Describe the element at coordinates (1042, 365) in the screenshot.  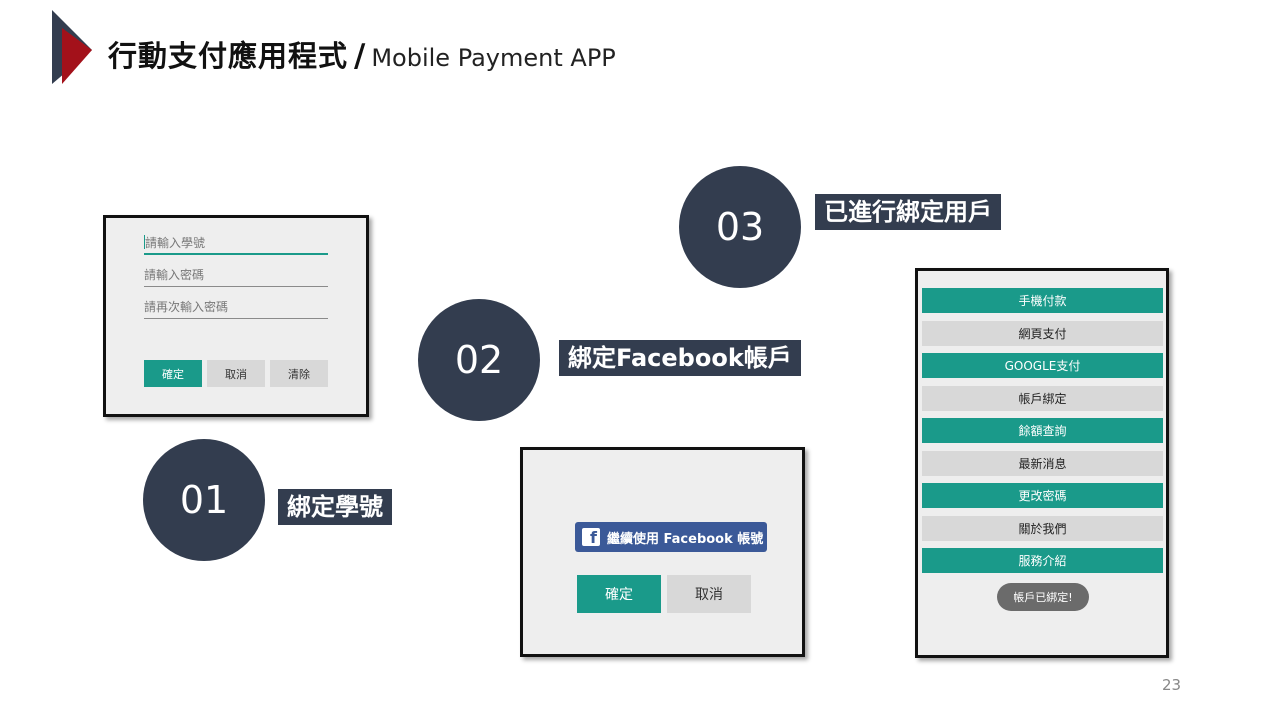
I see `menu-item-google-payment: GOOGLE支付` at that location.